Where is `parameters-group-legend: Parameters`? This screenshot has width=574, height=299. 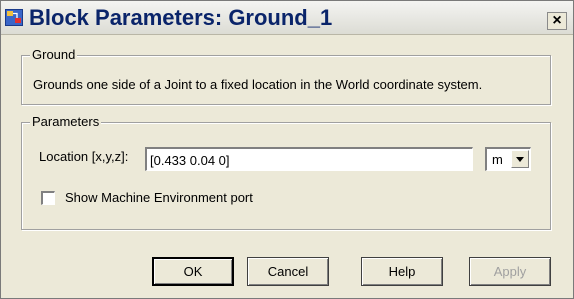
parameters-group-legend: Parameters is located at coordinates (66, 121).